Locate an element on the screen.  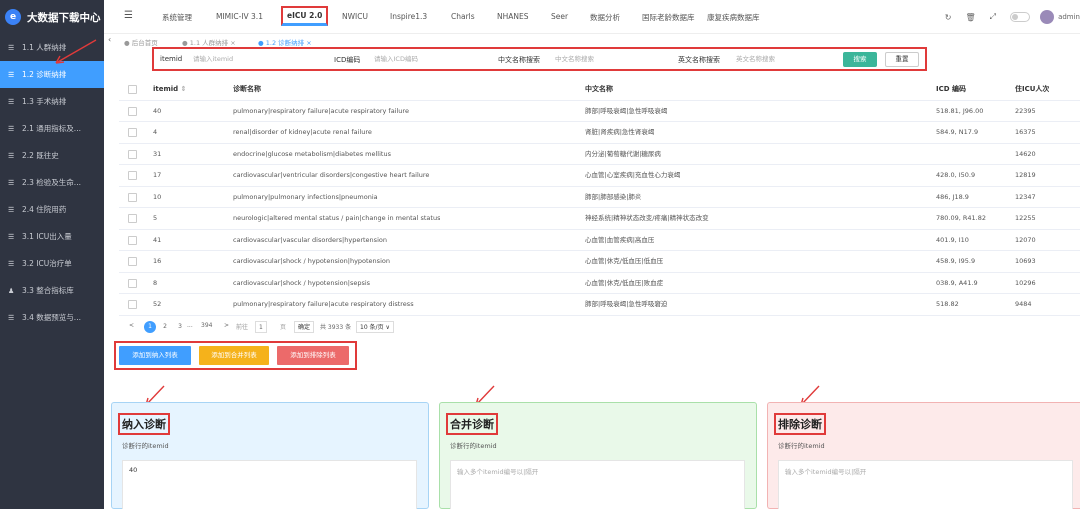
action-buttons: 添加到纳入列表 添加到合并列表 添加到排除列表 is located at coordinates (235, 355).